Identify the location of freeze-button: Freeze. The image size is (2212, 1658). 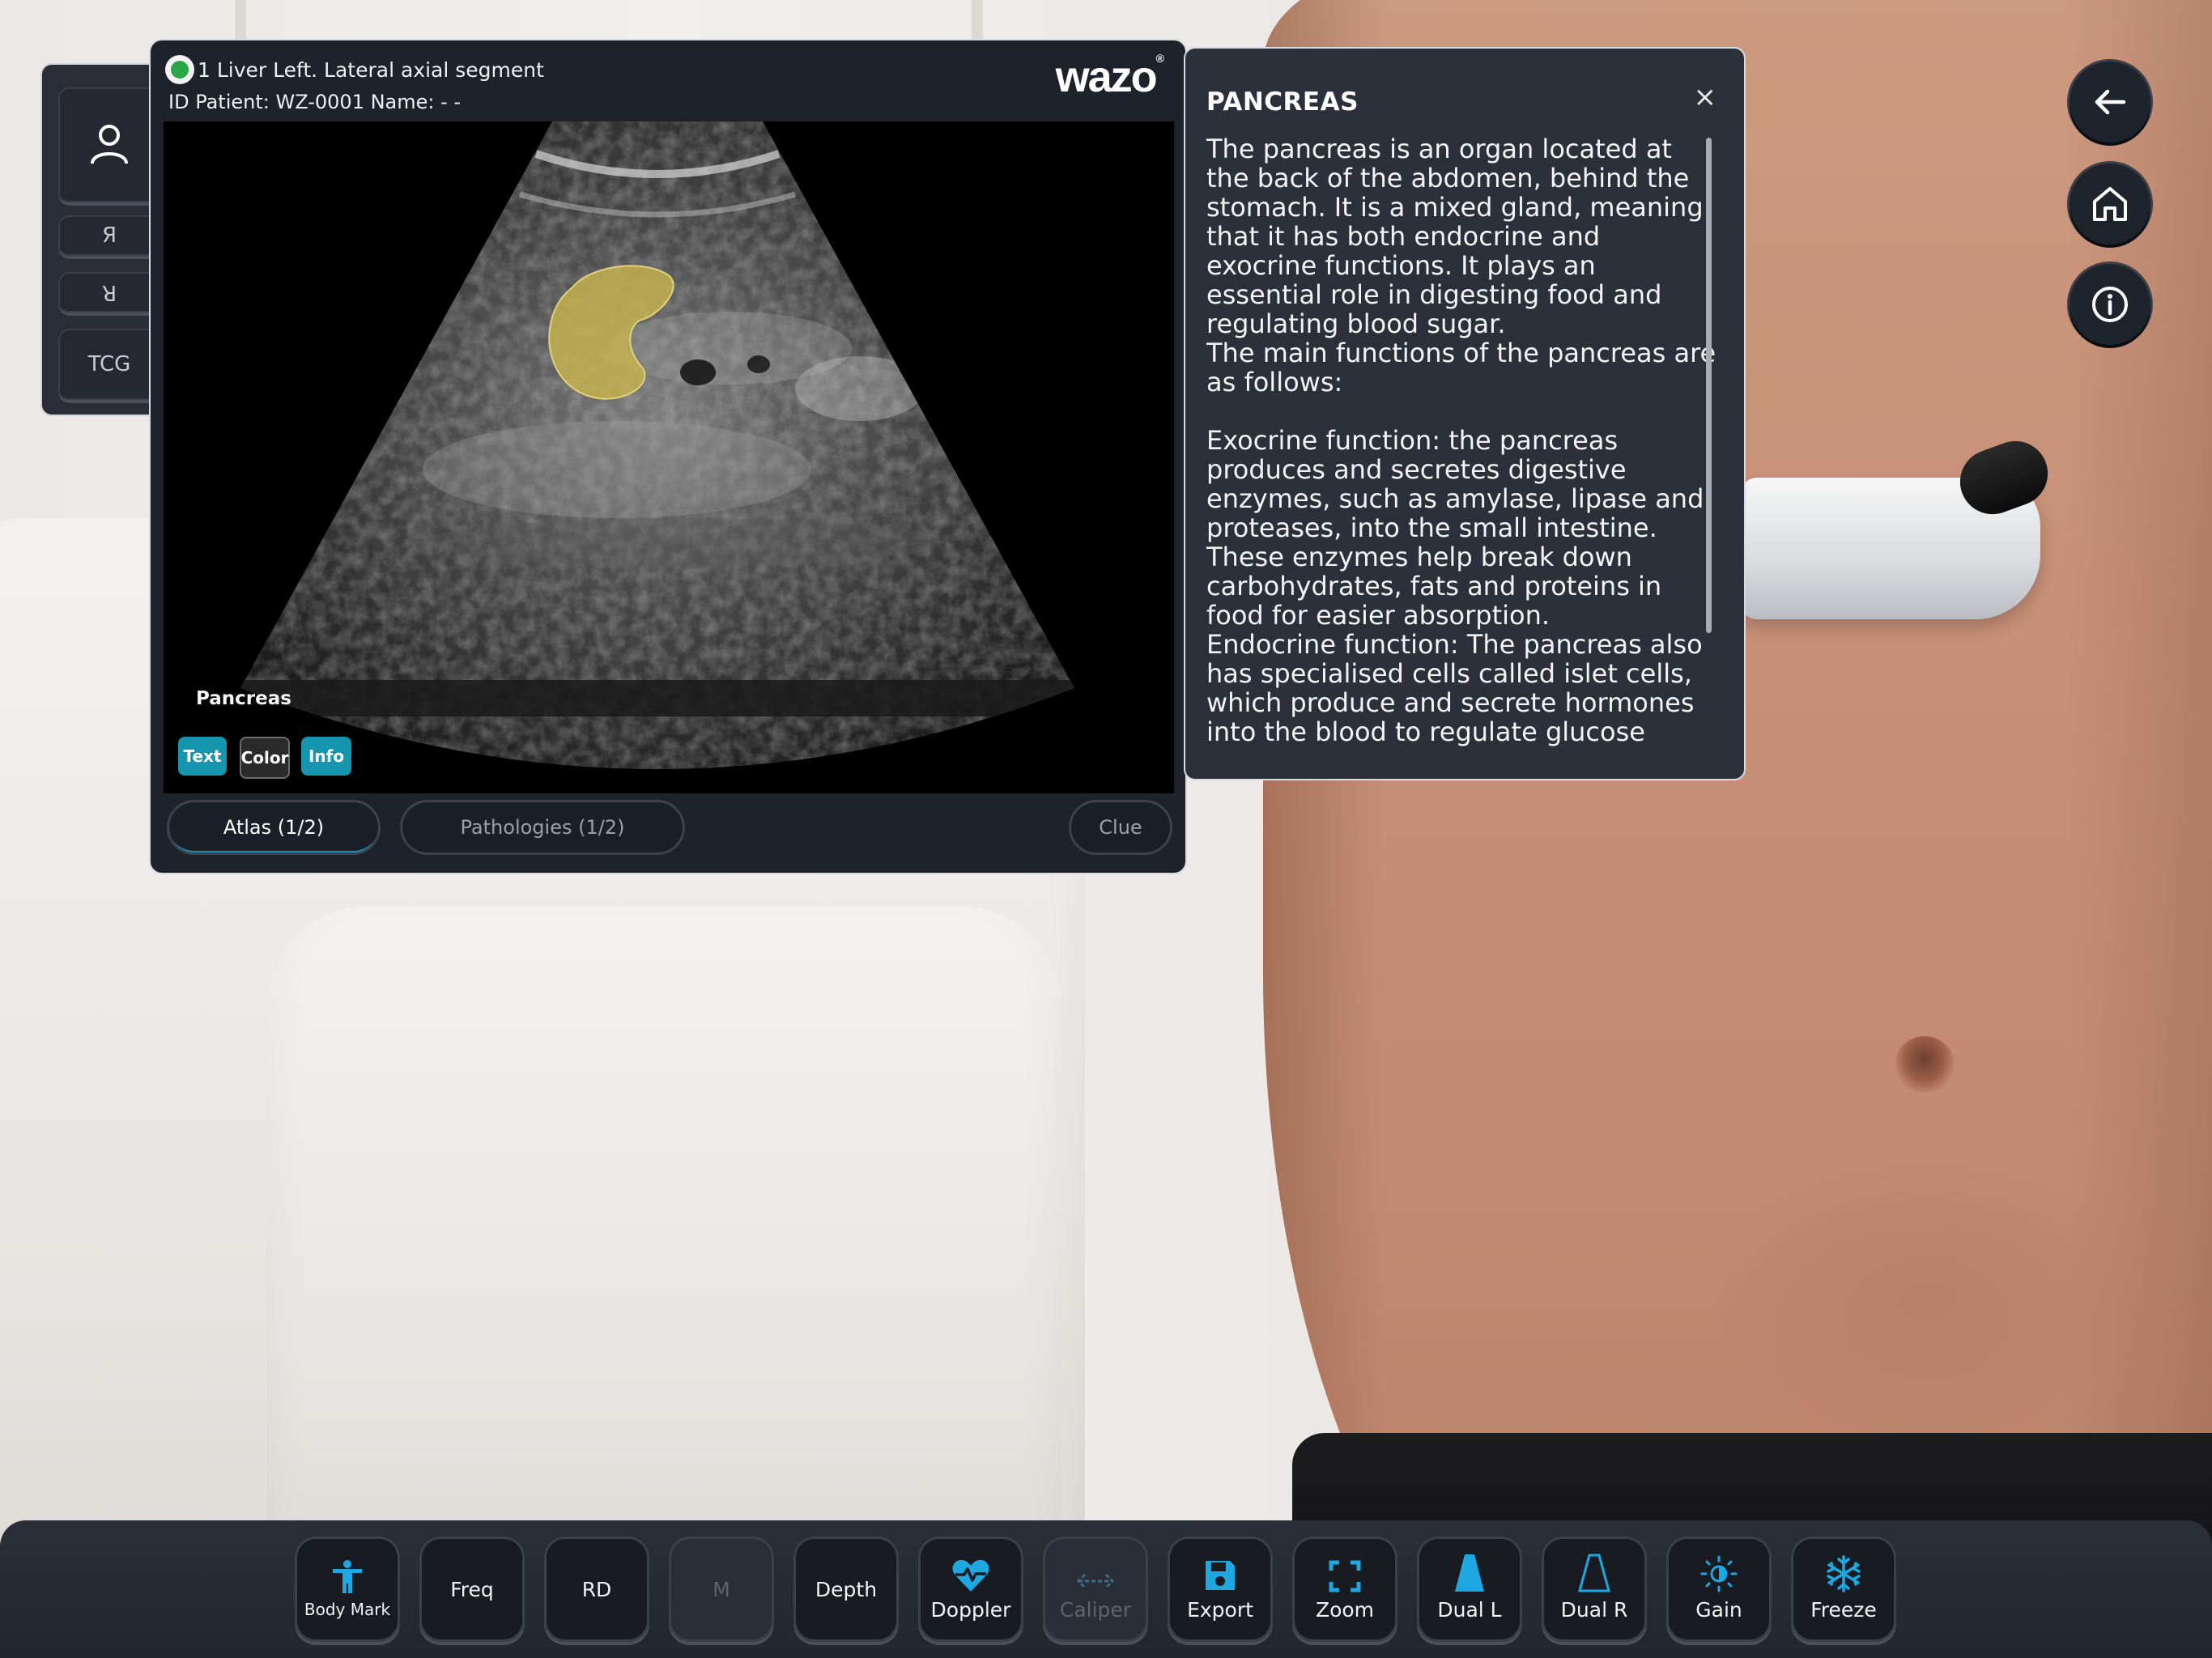
(1844, 1589).